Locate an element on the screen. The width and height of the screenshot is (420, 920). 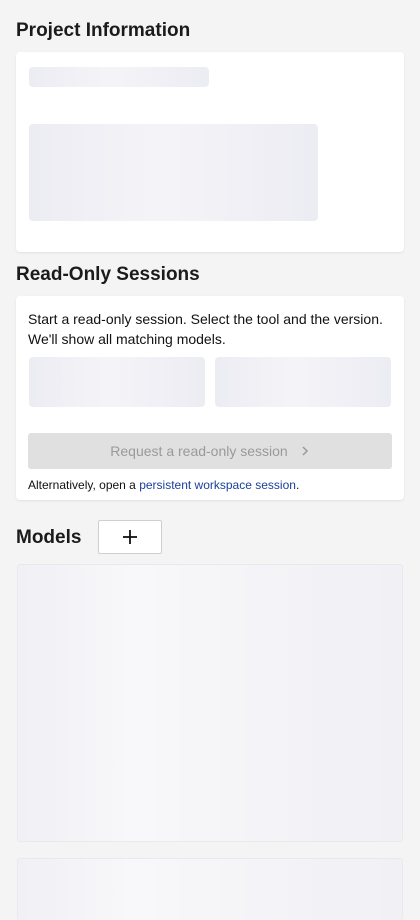
persistent-workspace-session-link: persistent workspace session is located at coordinates (217, 485).